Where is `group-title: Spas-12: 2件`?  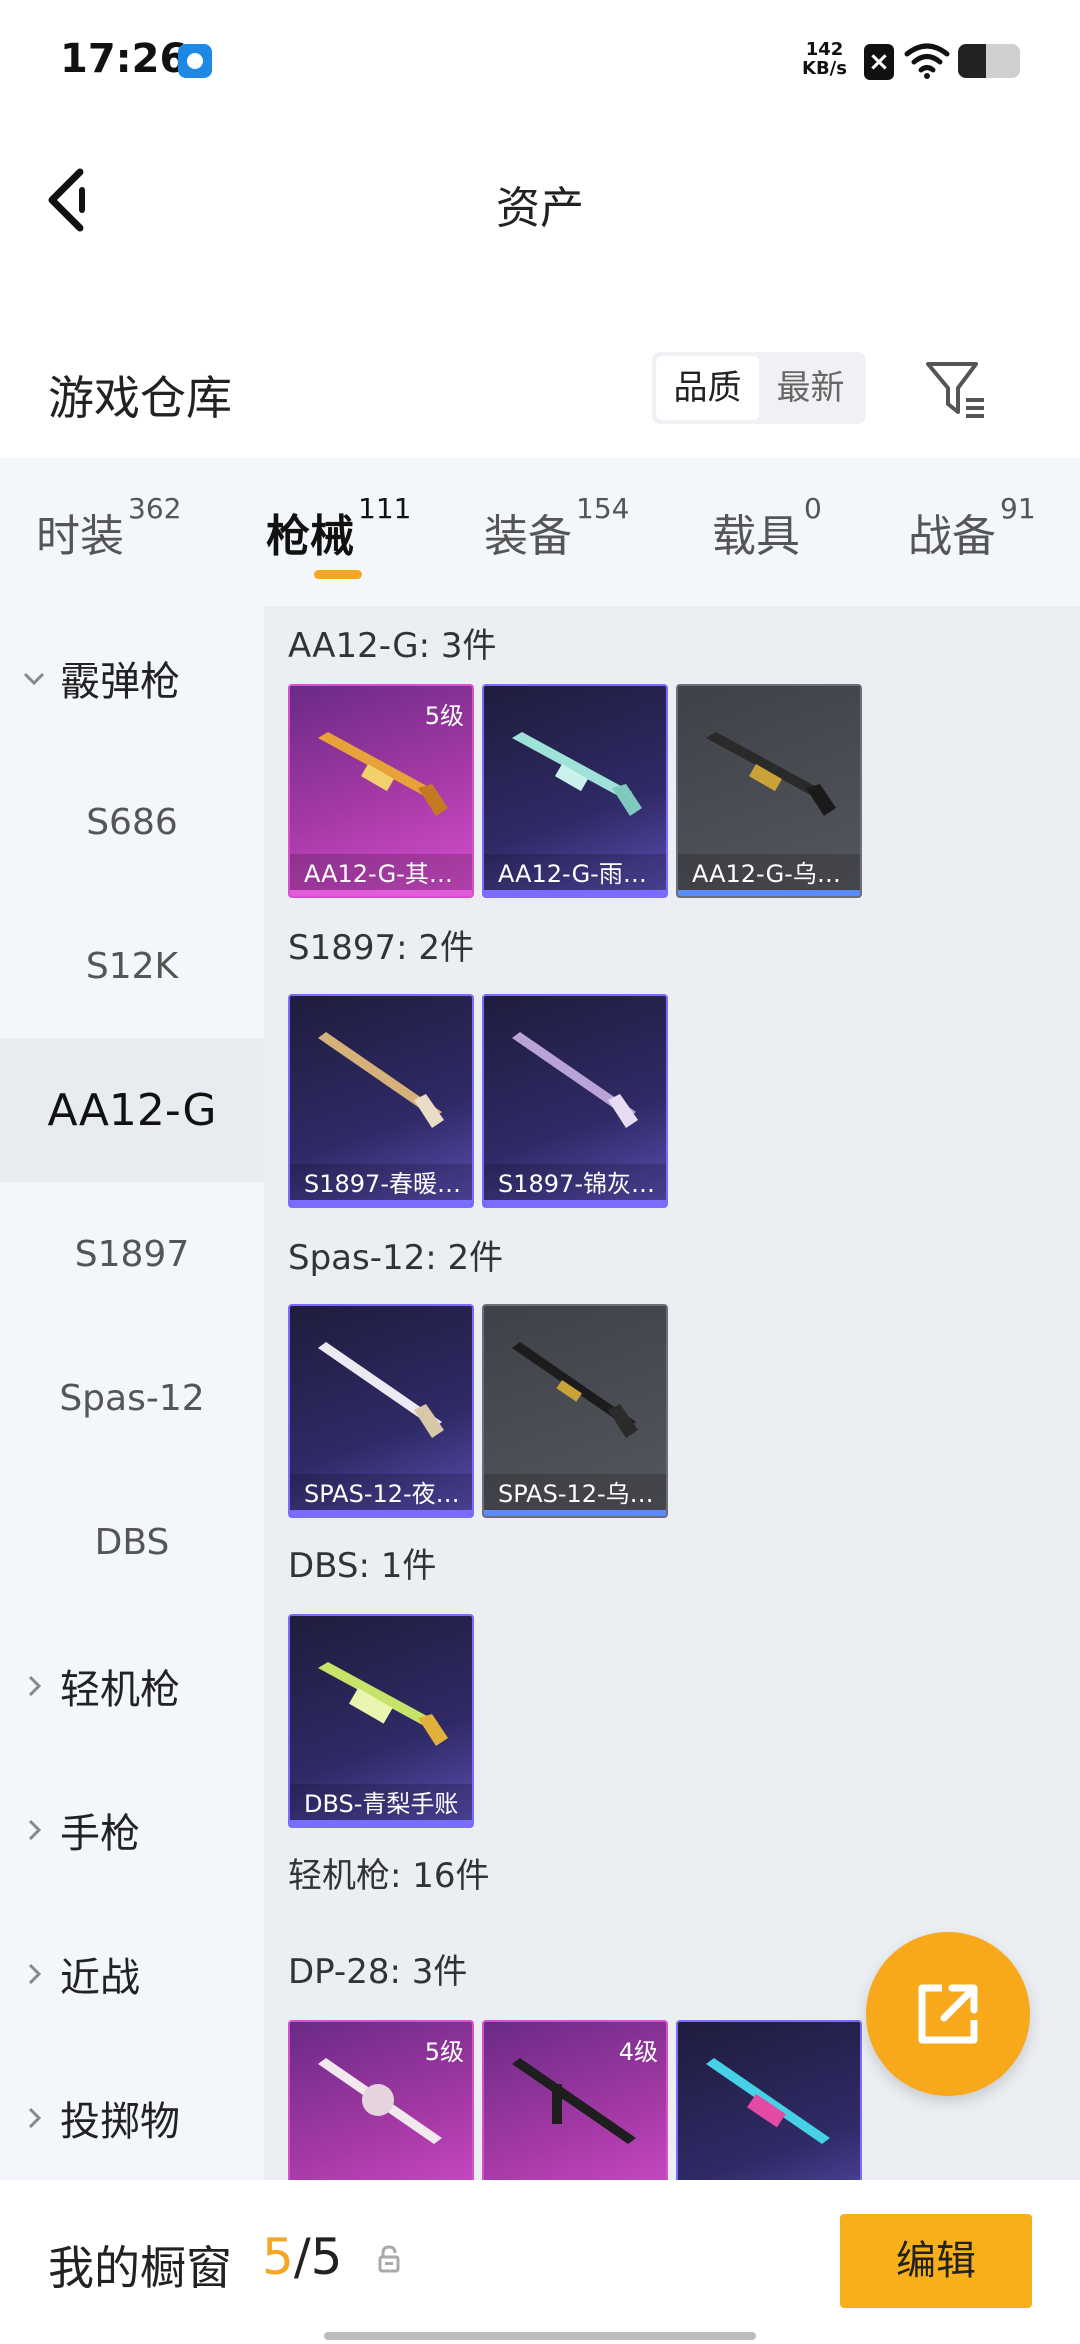
group-title: Spas-12: 2件 is located at coordinates (396, 1258).